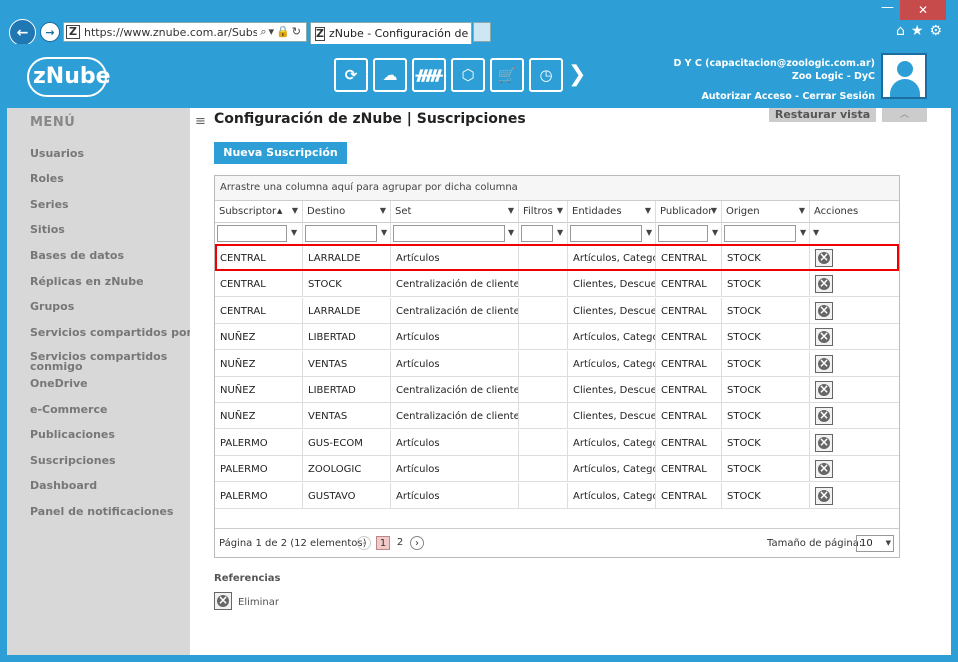 Image resolution: width=958 pixels, height=662 pixels. I want to click on sidebar-item-bases-de-datos: Bases de datos, so click(110, 255).